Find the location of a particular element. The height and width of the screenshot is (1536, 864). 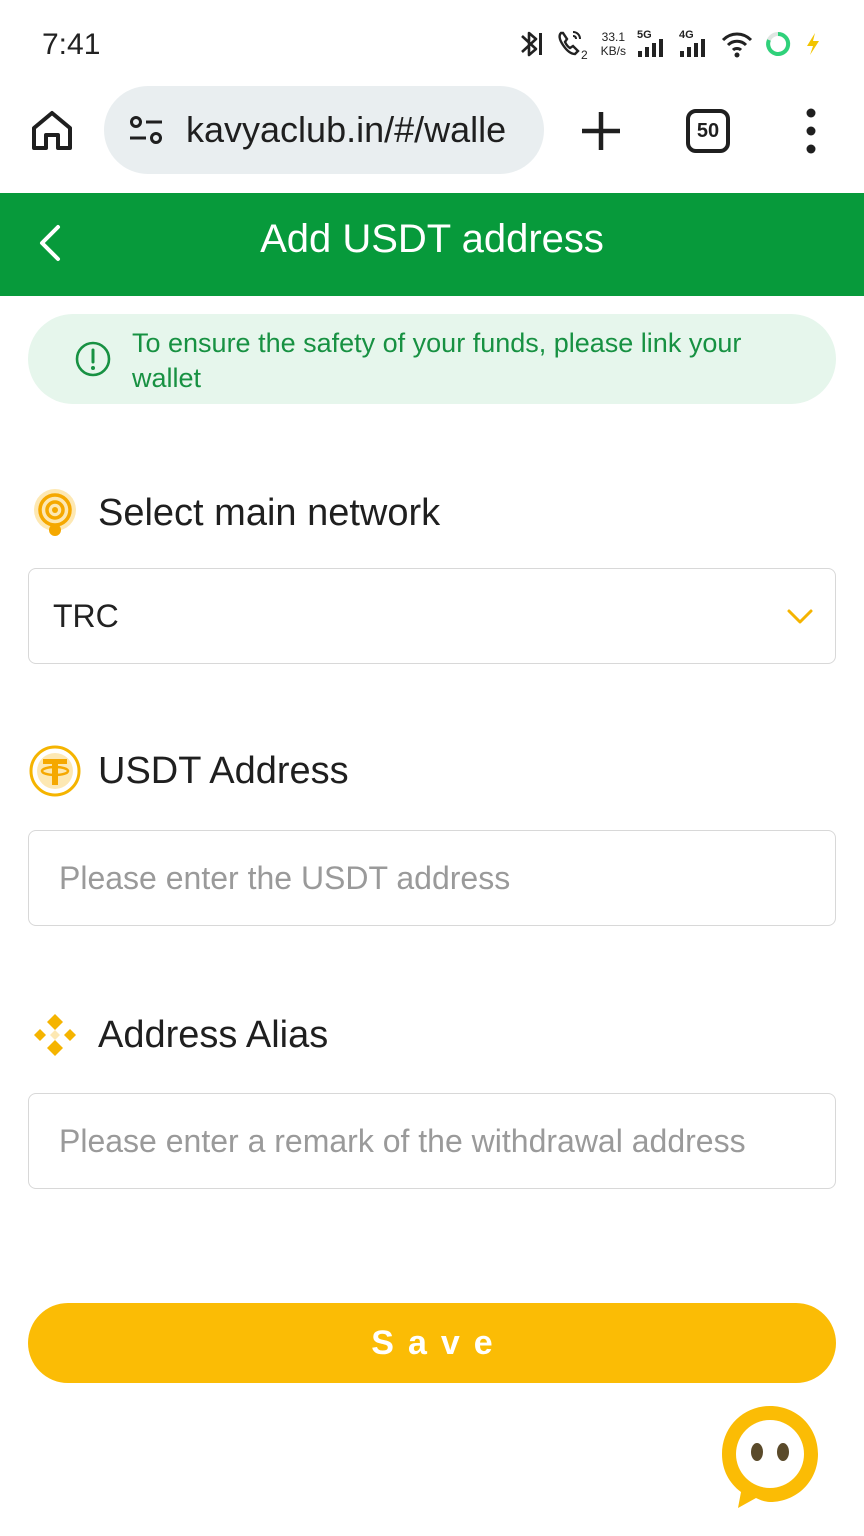

binance-diamond-icon is located at coordinates (55, 1035).